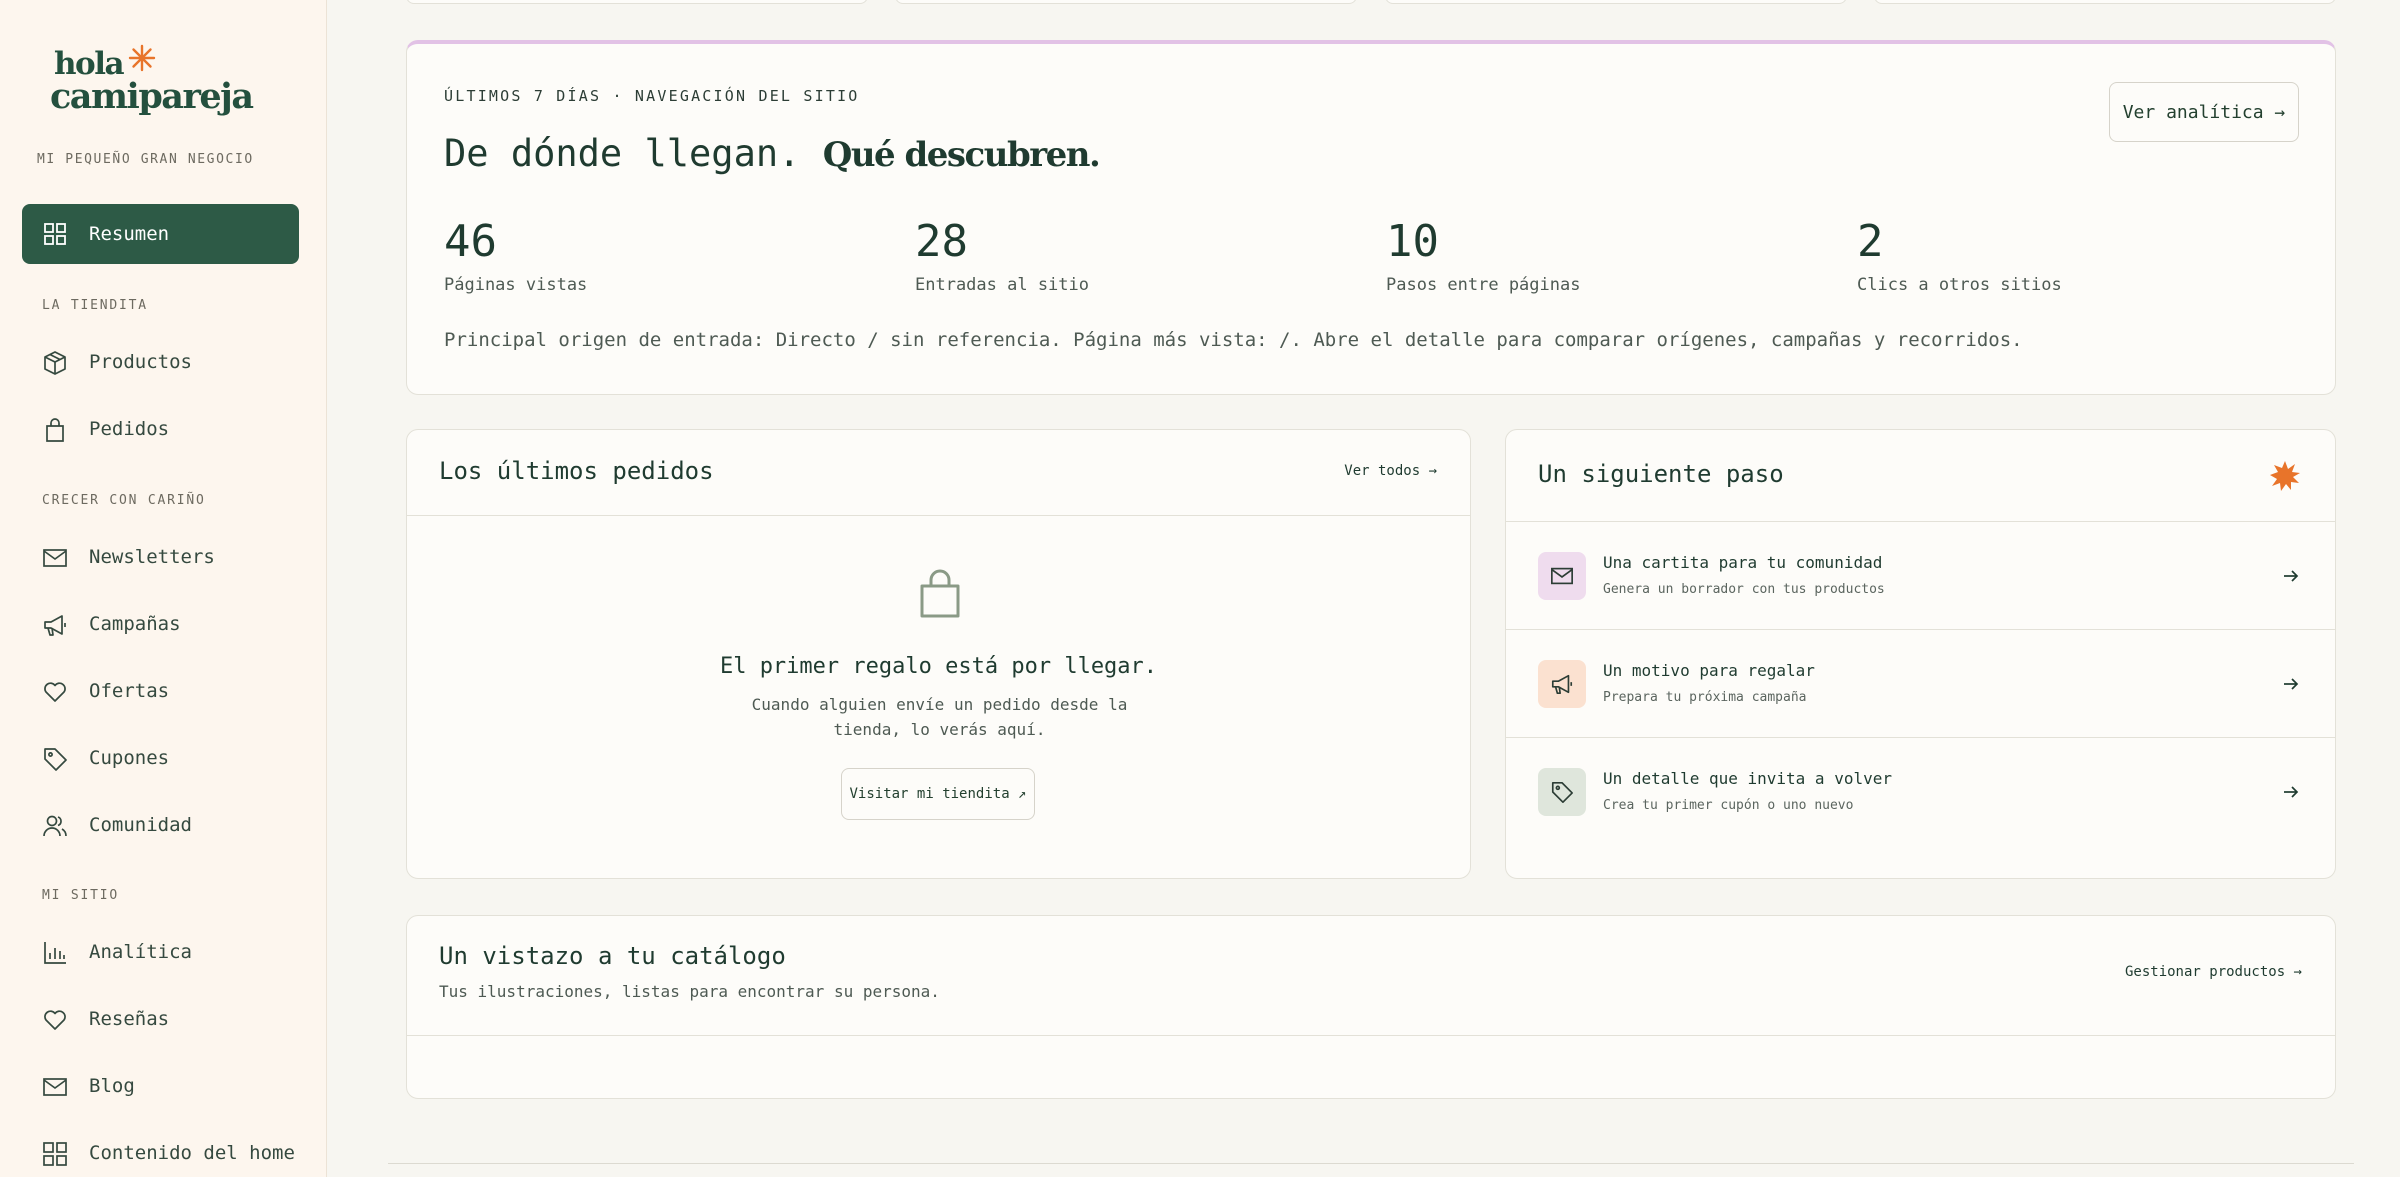  What do you see at coordinates (938, 666) in the screenshot?
I see `empty-state-title: El primer regalo está por llegar.` at bounding box center [938, 666].